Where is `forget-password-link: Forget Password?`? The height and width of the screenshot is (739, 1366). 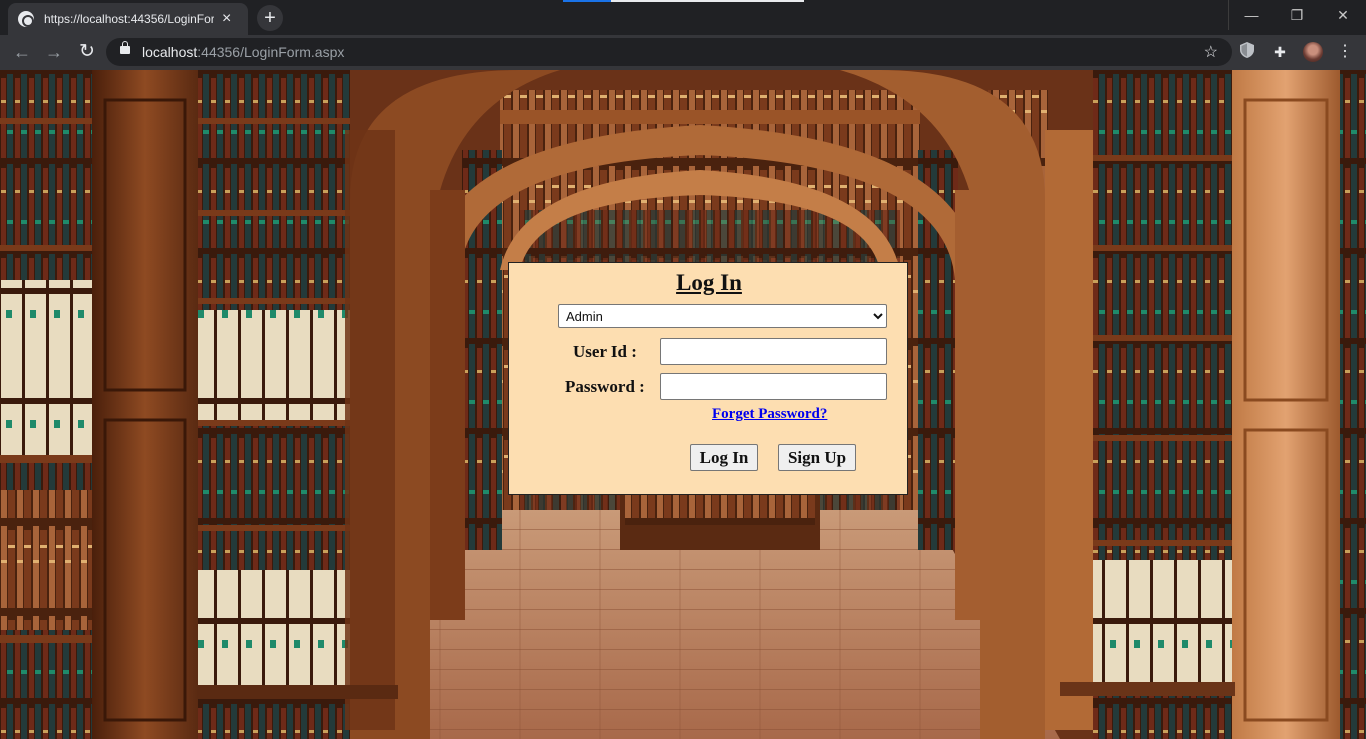 forget-password-link: Forget Password? is located at coordinates (769, 414).